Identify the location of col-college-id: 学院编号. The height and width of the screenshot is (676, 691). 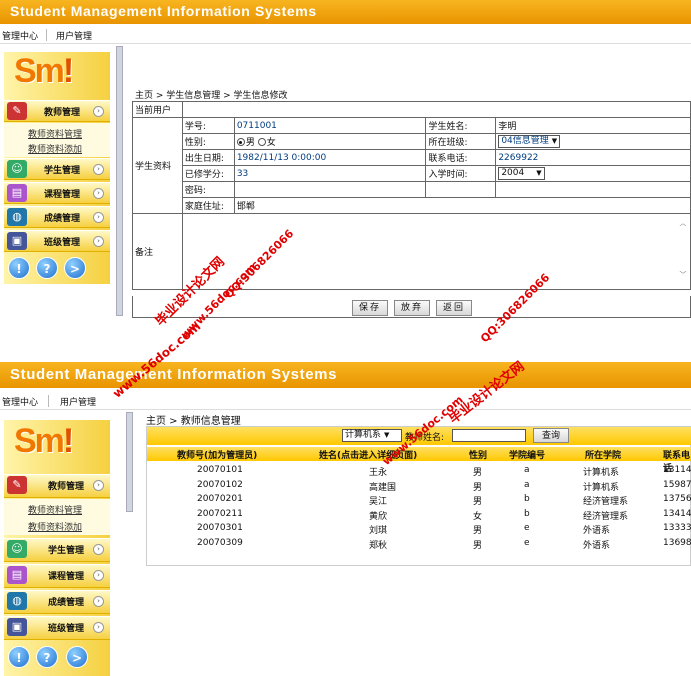
(527, 456).